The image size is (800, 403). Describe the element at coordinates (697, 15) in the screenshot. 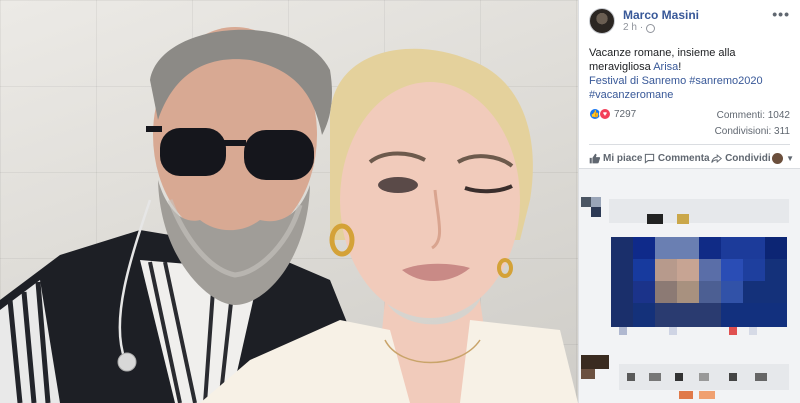

I see `author-name: Marco Masini` at that location.